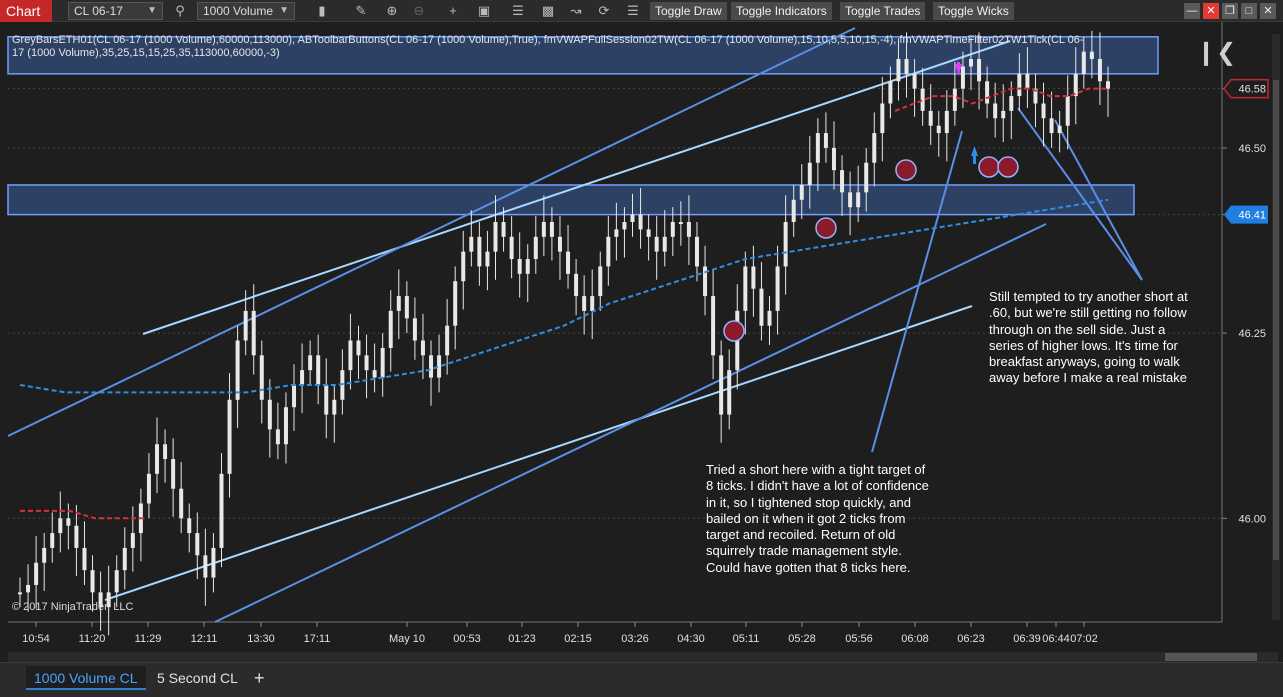 The image size is (1283, 697). Describe the element at coordinates (1252, 216) in the screenshot. I see `y-tick-label: 46.41` at that location.